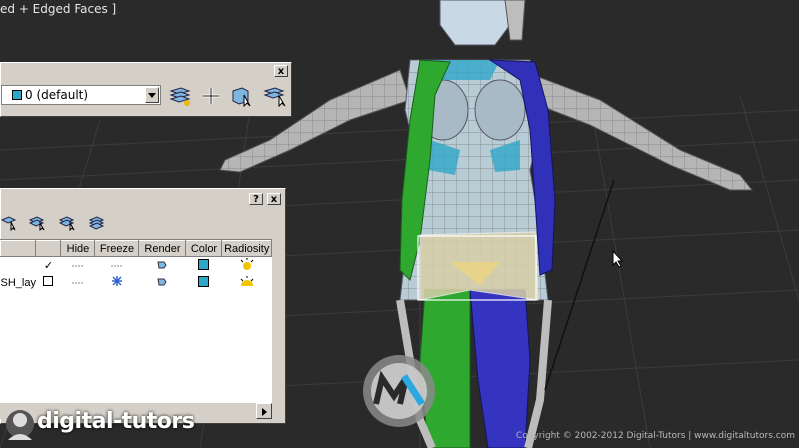  I want to click on brand-name: digital-tutors, so click(116, 421).